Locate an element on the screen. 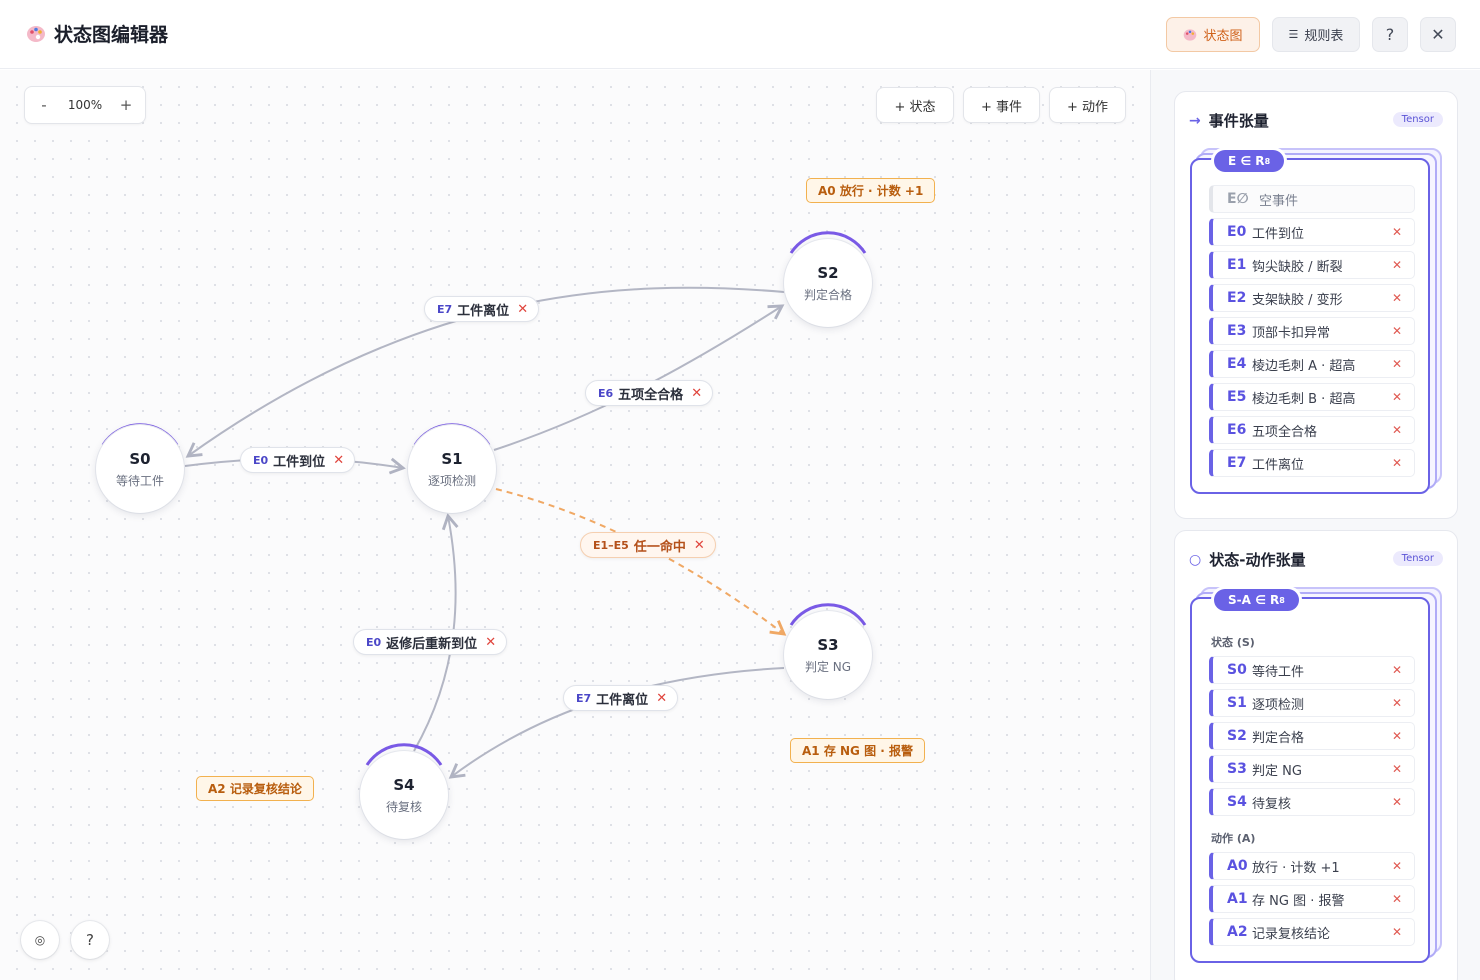 Image resolution: width=1480 pixels, height=980 pixels. edge-event-text: 五项全合格 is located at coordinates (651, 395).